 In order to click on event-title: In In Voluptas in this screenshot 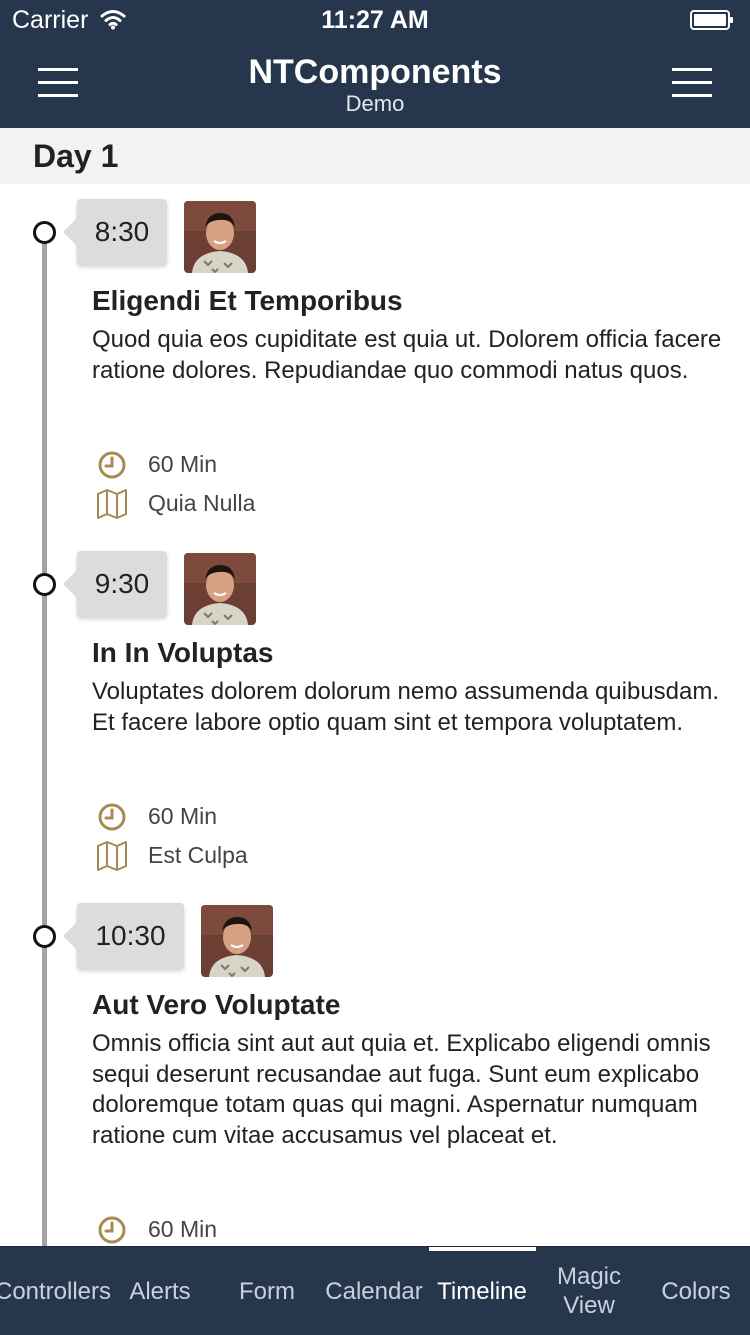, I will do `click(182, 653)`.